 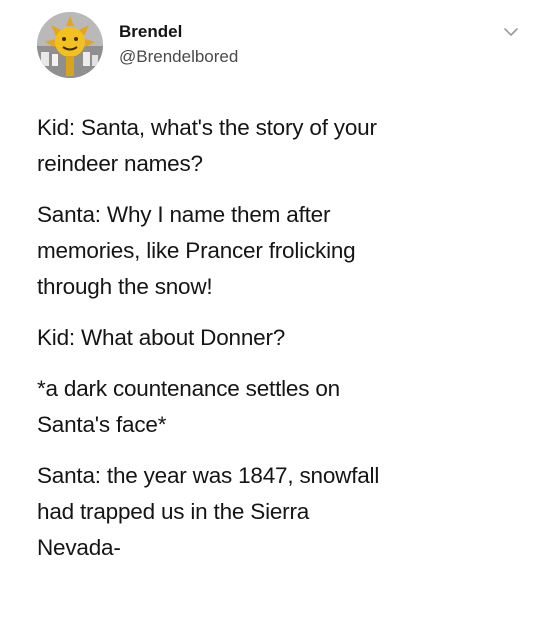 I want to click on tweet-line: Santa: Why I name them after, so click(x=184, y=214).